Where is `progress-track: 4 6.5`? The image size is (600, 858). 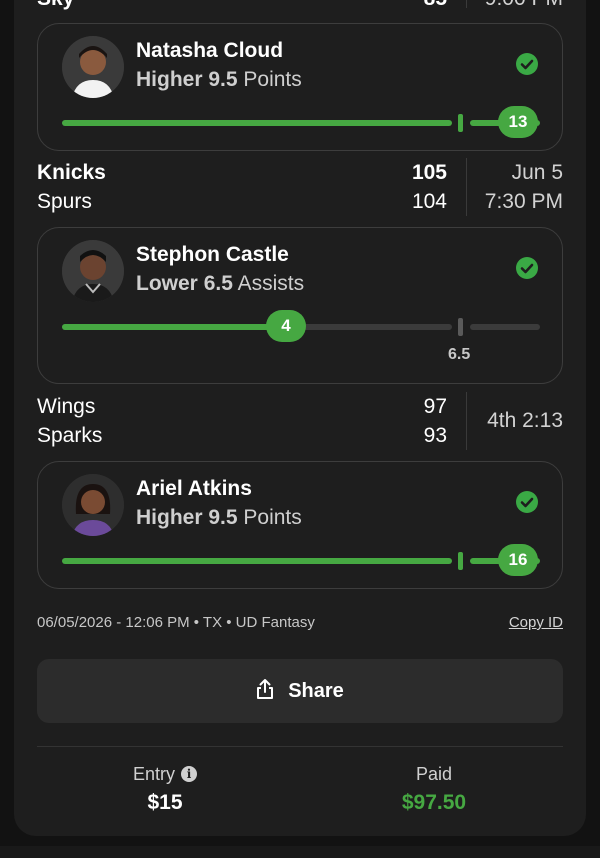 progress-track: 4 6.5 is located at coordinates (301, 336).